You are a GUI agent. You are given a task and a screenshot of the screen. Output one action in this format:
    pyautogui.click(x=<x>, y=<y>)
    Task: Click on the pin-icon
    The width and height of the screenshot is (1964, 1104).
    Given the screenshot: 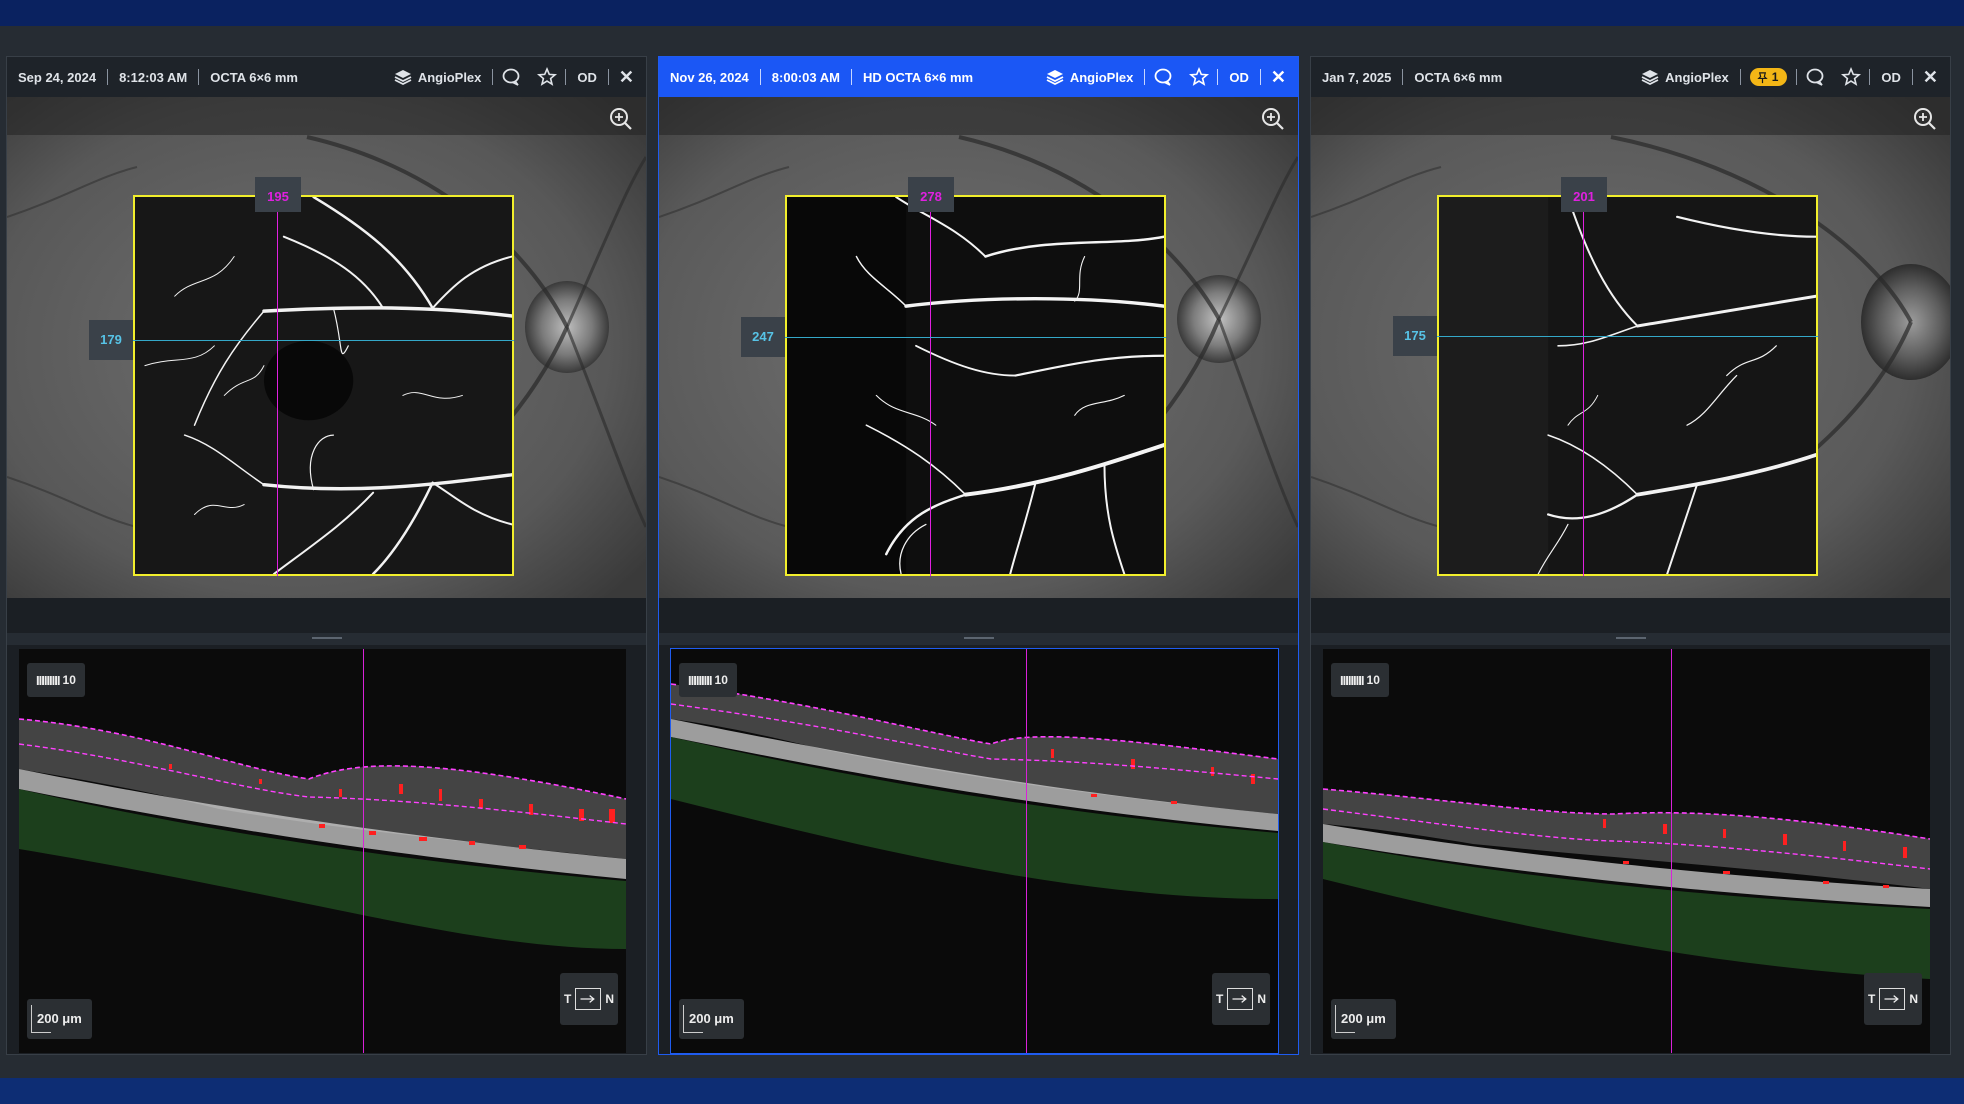 What is the action you would take?
    pyautogui.click(x=1762, y=77)
    